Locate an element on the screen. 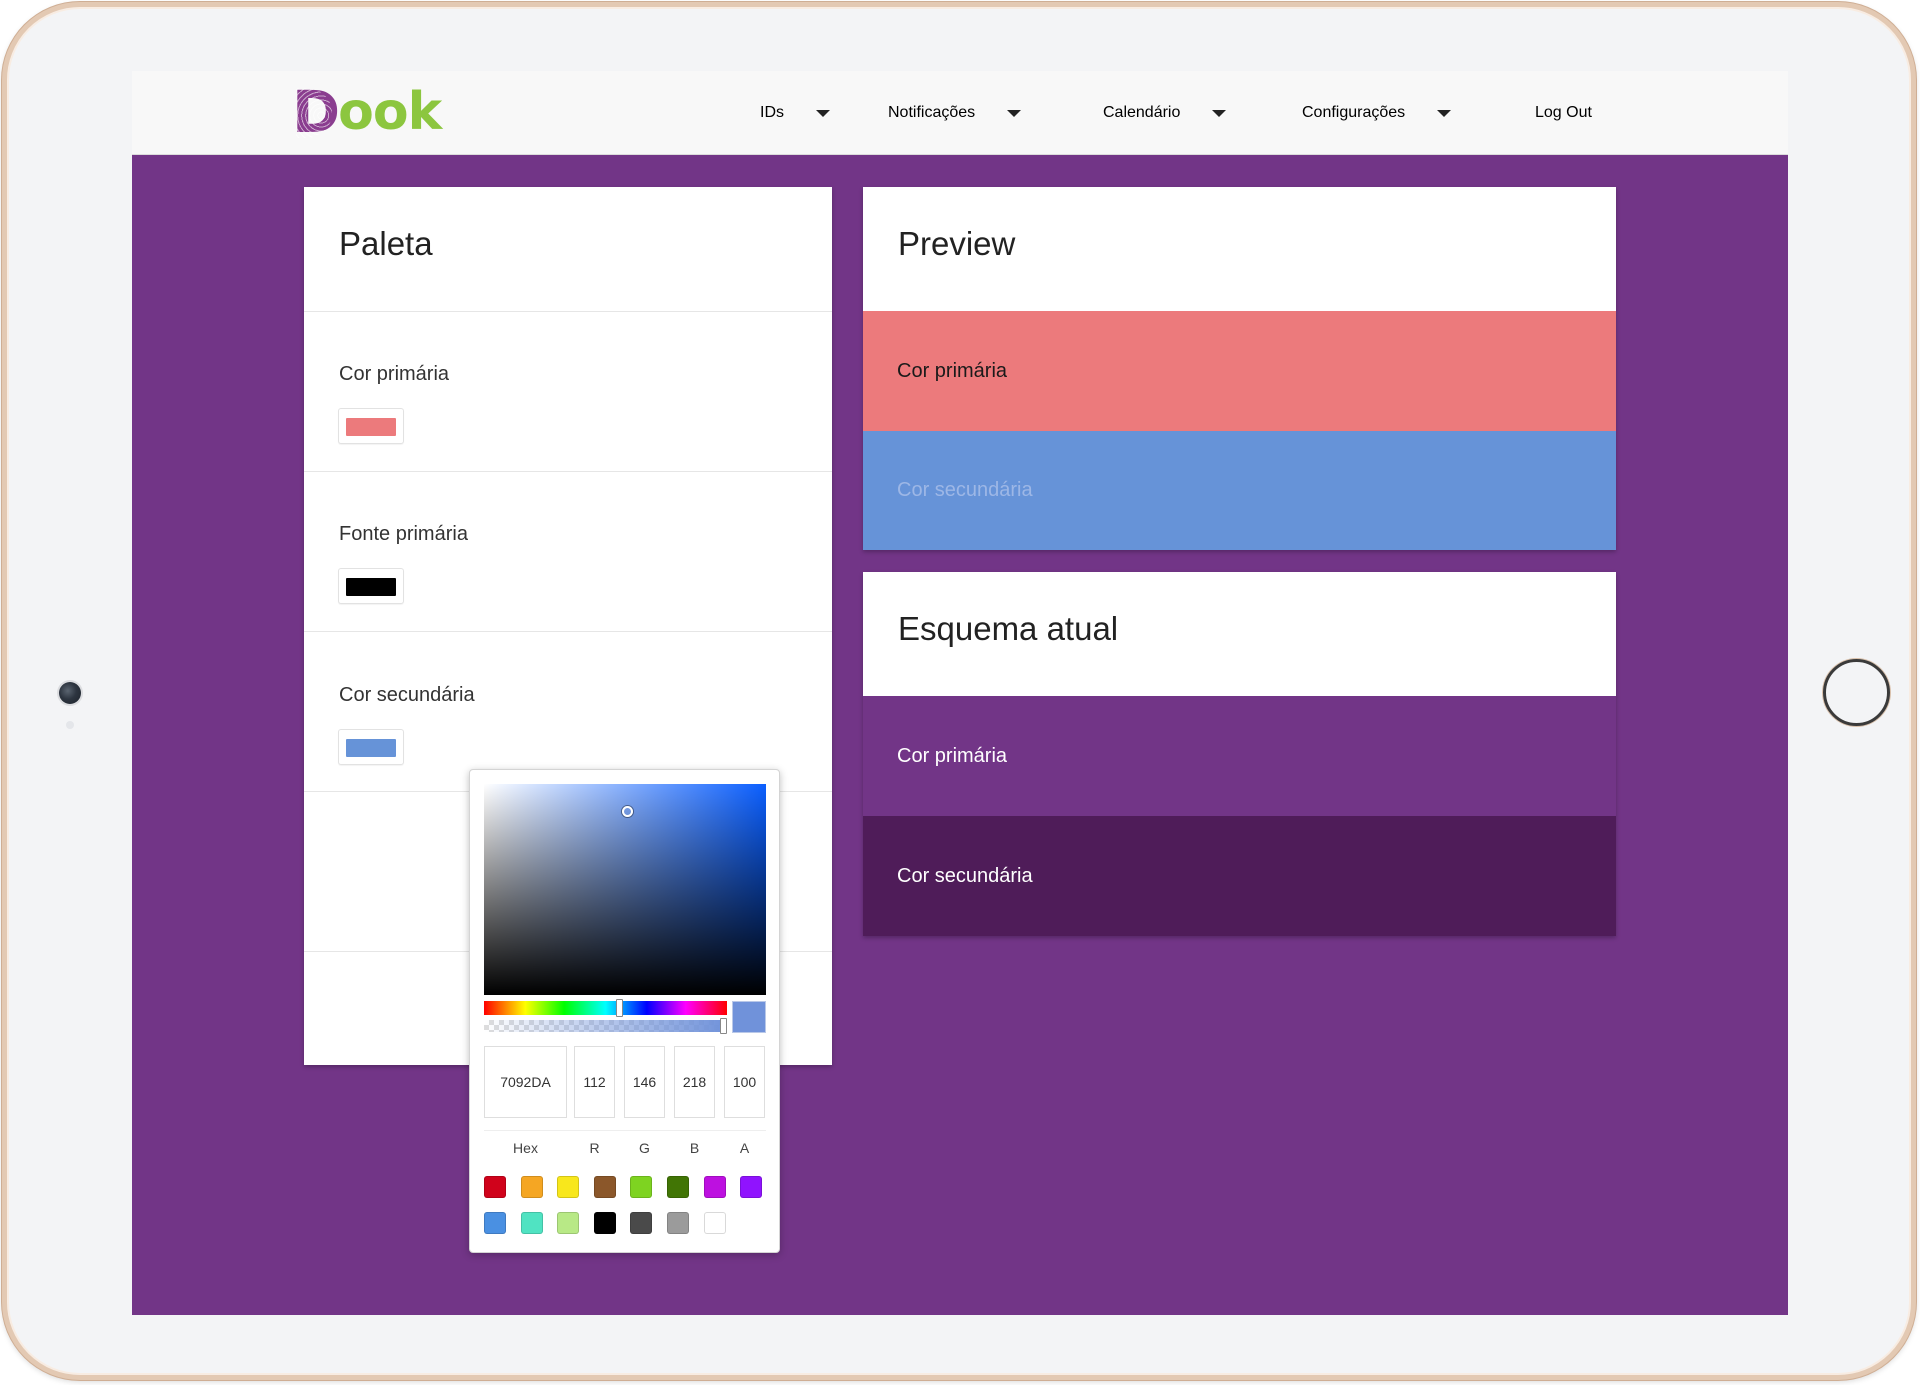 This screenshot has width=1920, height=1385. current-secondary-label: Cor secundária is located at coordinates (965, 875).